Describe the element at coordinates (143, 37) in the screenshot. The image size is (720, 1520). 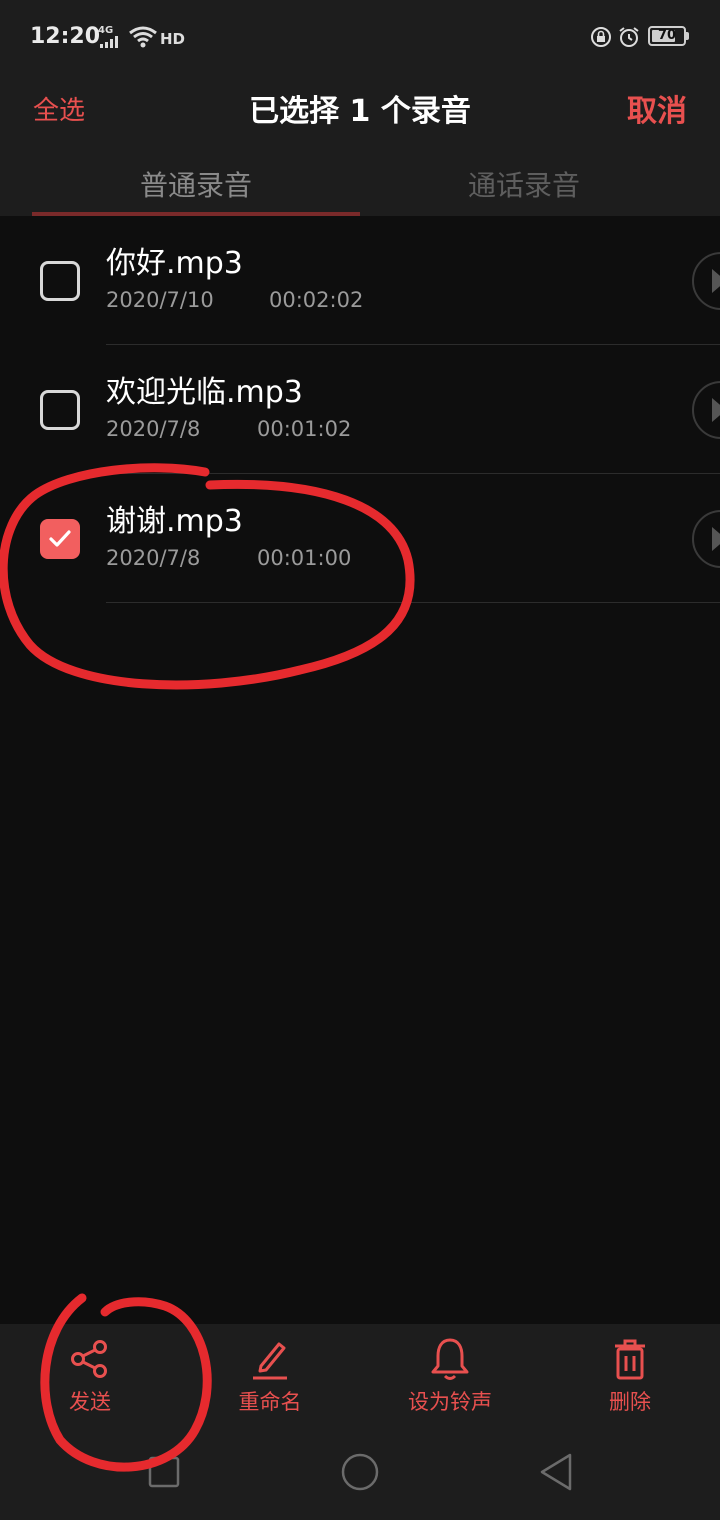
I see `wifi-icon` at that location.